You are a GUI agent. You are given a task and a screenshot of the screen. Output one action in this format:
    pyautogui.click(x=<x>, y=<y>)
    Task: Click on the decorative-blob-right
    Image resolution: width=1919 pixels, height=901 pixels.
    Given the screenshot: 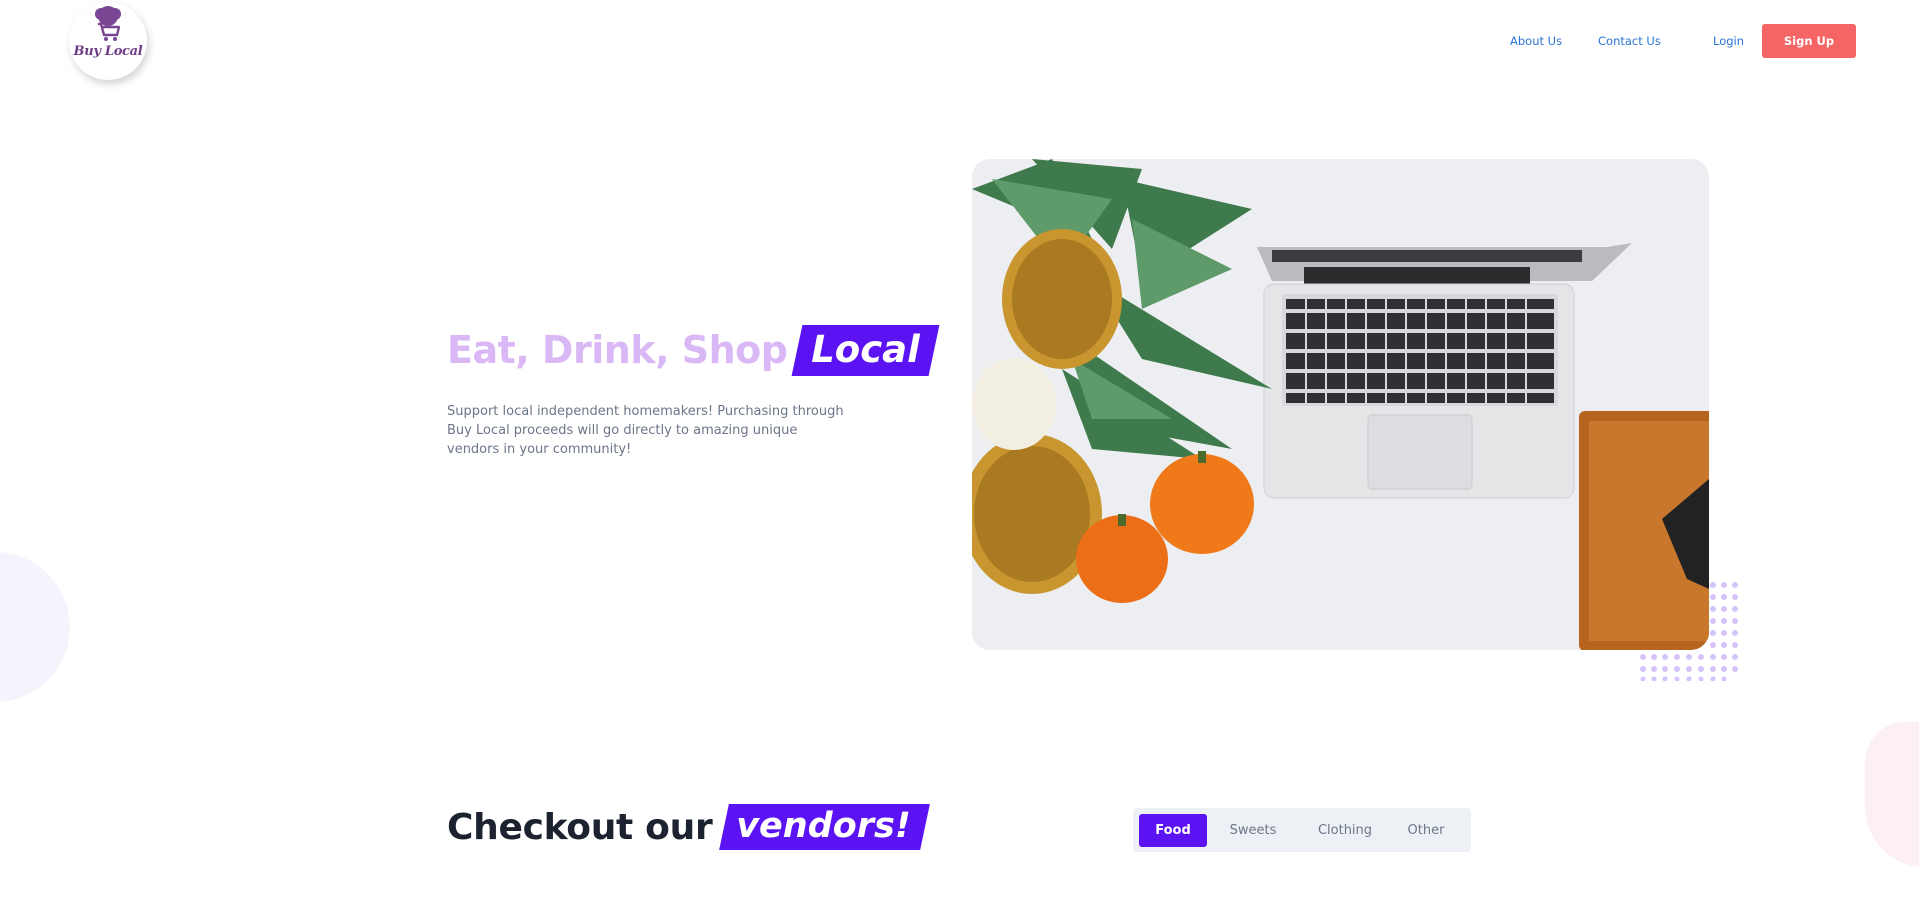 What is the action you would take?
    pyautogui.click(x=1892, y=794)
    